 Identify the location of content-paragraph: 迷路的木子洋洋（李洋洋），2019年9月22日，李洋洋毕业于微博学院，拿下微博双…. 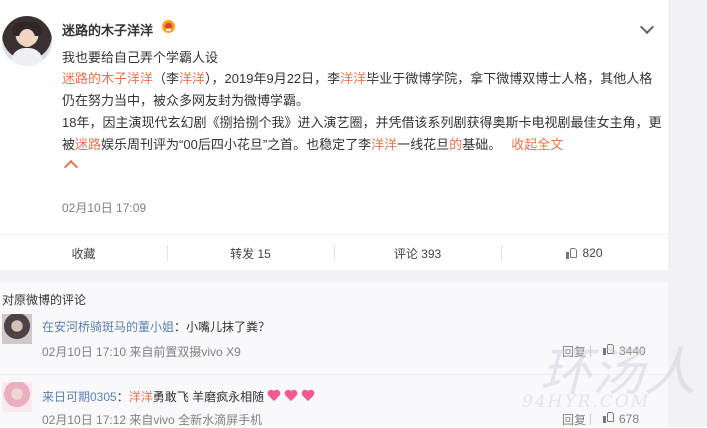
(362, 90).